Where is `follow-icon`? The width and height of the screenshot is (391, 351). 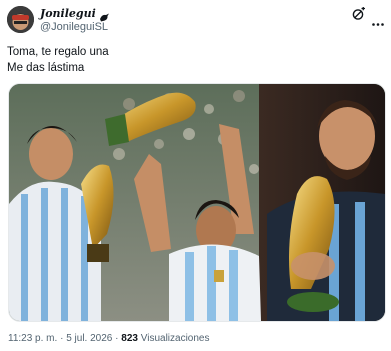
follow-icon is located at coordinates (359, 14).